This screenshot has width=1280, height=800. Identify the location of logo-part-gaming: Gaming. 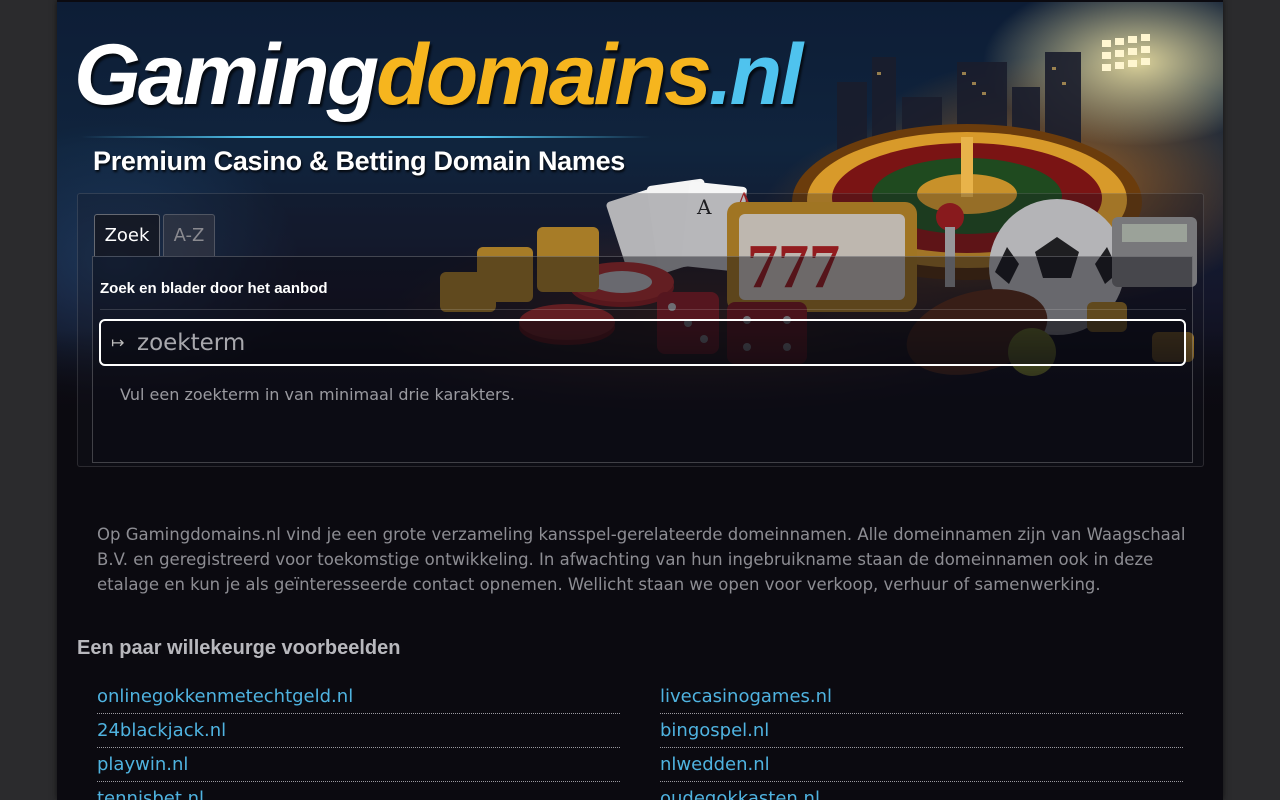
(226, 75).